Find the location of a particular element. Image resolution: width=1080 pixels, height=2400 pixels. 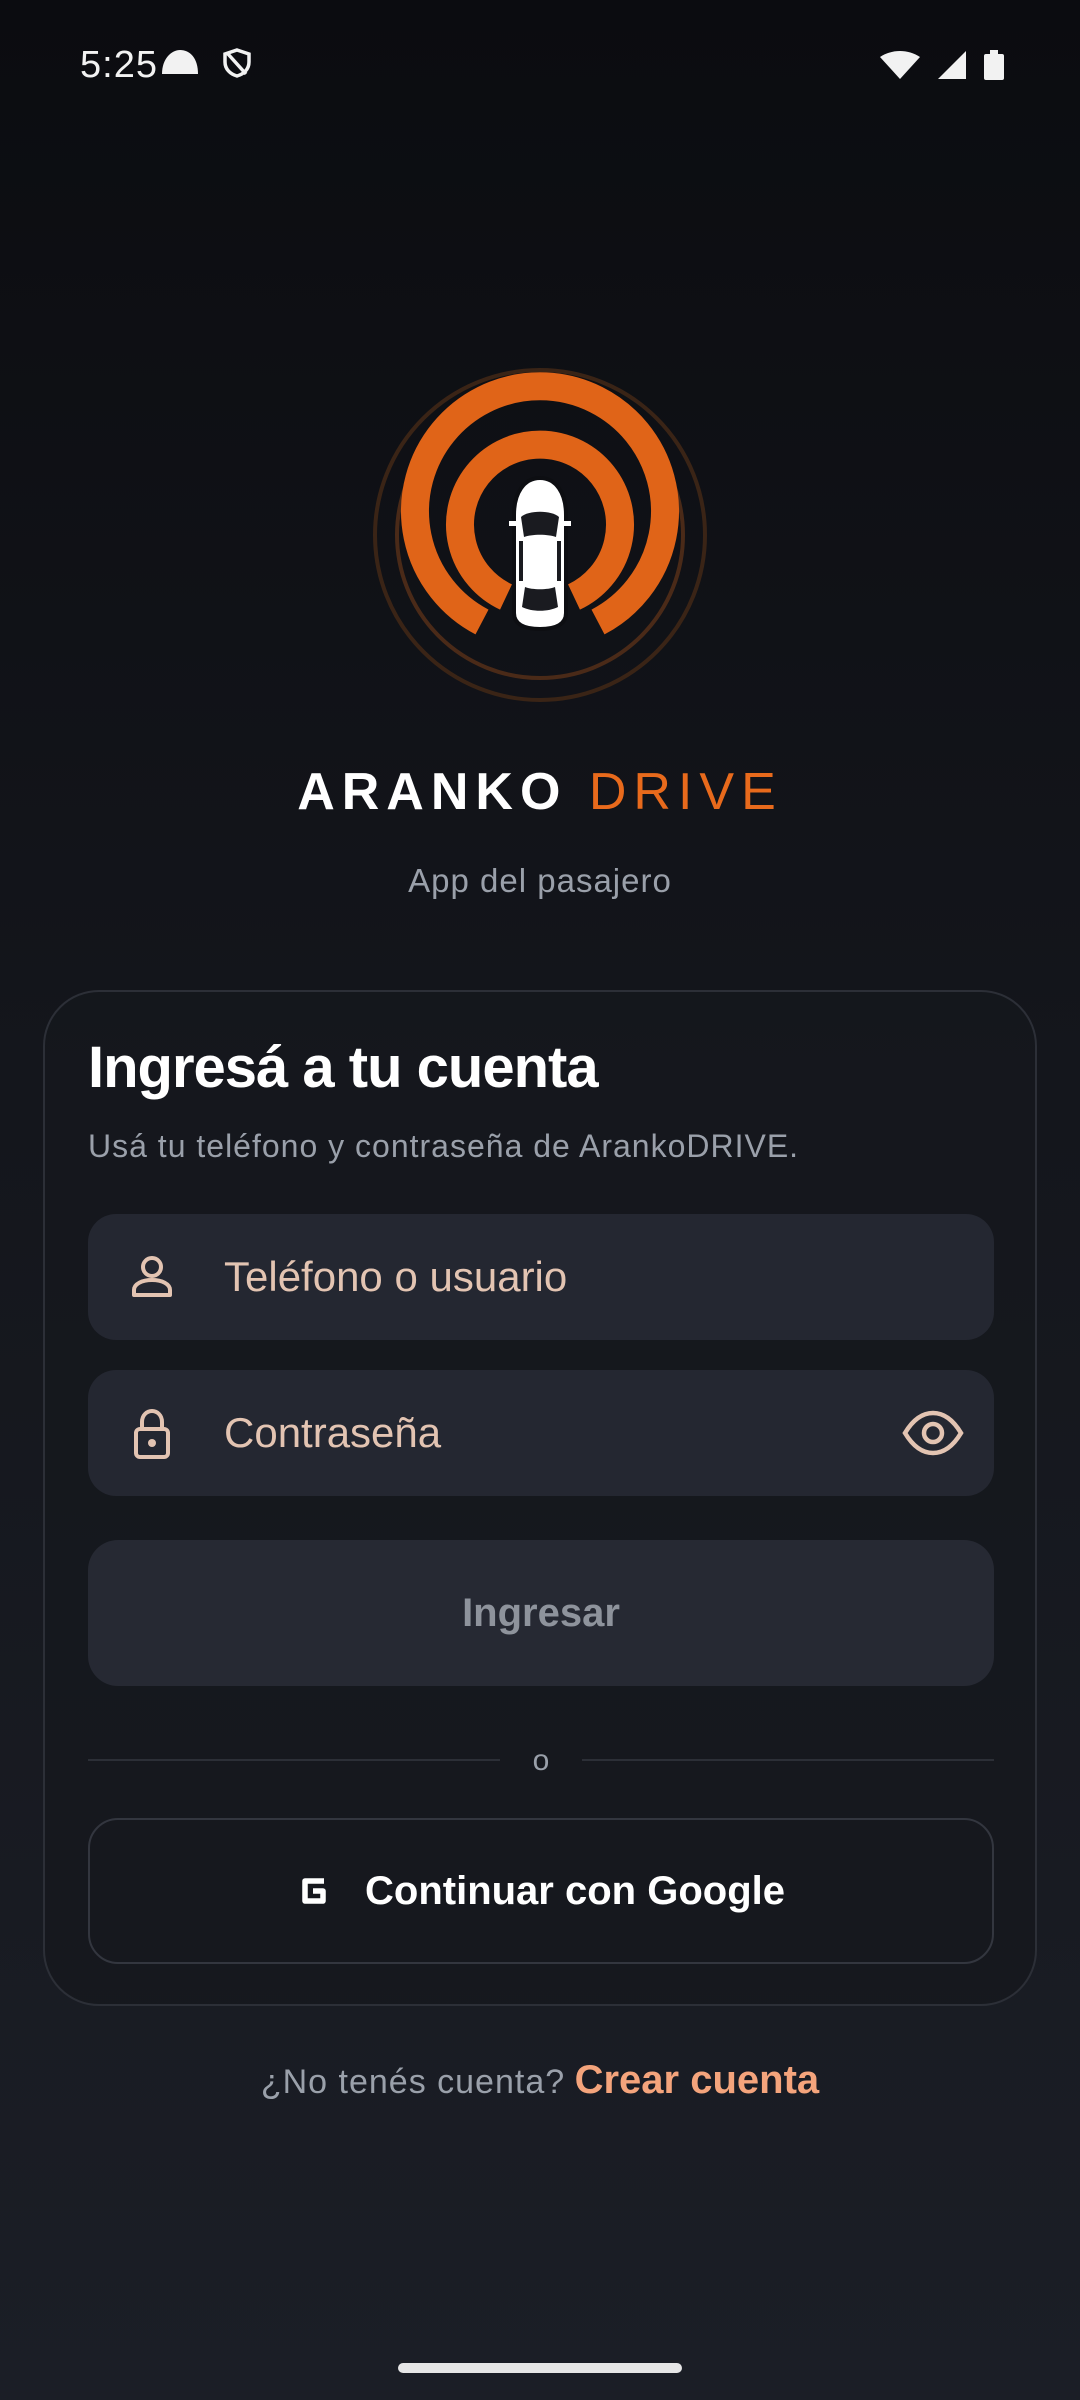

cloud-icon is located at coordinates (180, 62).